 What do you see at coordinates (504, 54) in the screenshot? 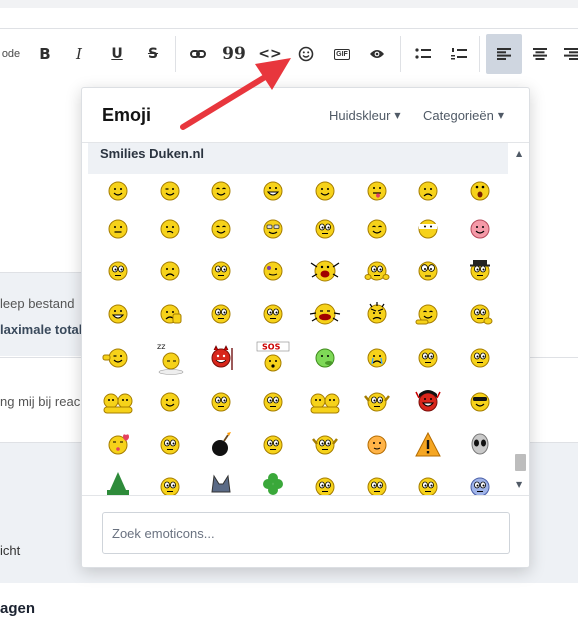
I see `align-left-button` at bounding box center [504, 54].